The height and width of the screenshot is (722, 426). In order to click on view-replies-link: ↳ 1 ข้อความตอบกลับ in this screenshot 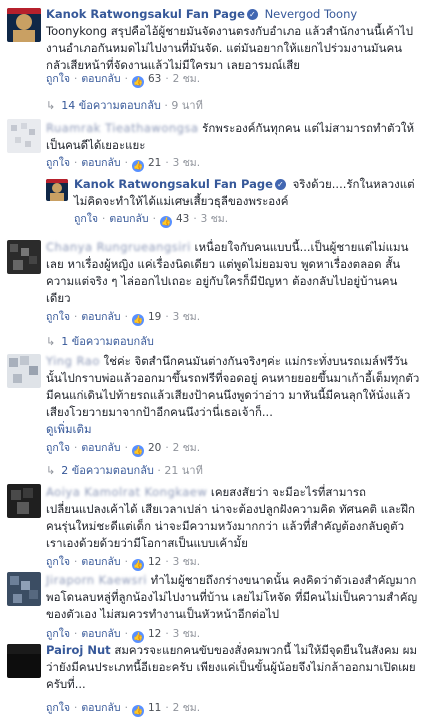, I will do `click(100, 341)`.